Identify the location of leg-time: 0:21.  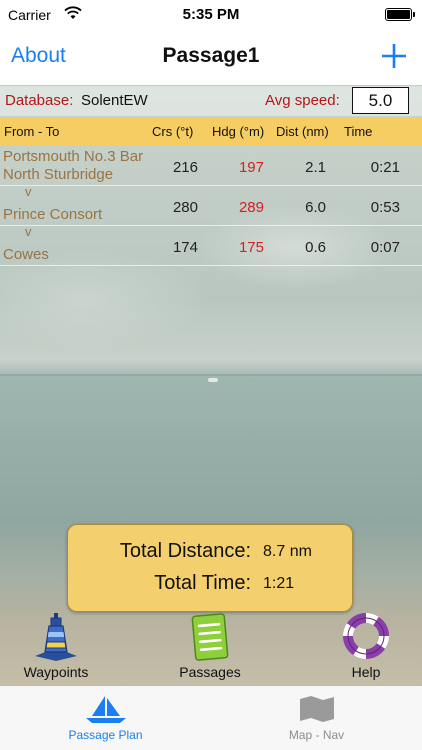
(385, 167).